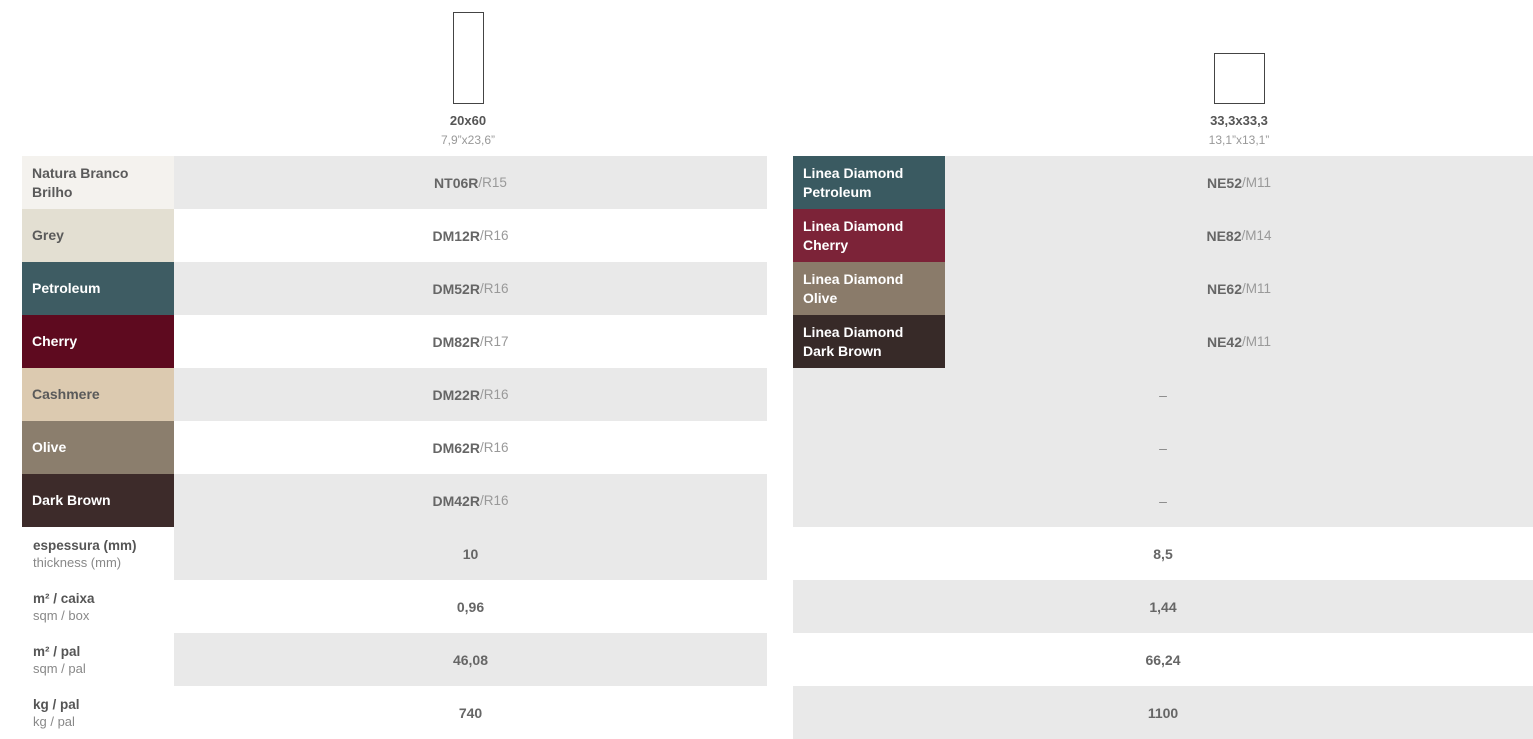 Image resolution: width=1533 pixels, height=739 pixels. Describe the element at coordinates (98, 394) in the screenshot. I see `color-swatch: Cashmere` at that location.